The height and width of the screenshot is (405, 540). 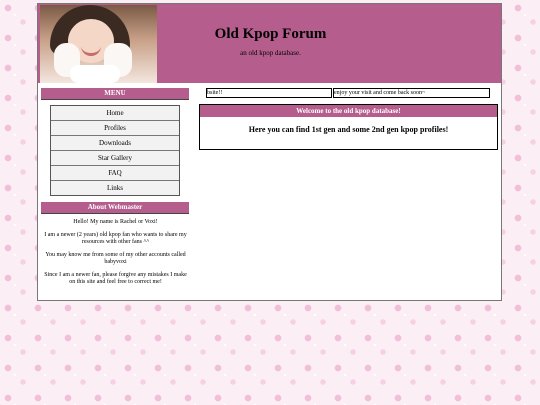 What do you see at coordinates (270, 34) in the screenshot?
I see `site-title: Old Kpop Forum` at bounding box center [270, 34].